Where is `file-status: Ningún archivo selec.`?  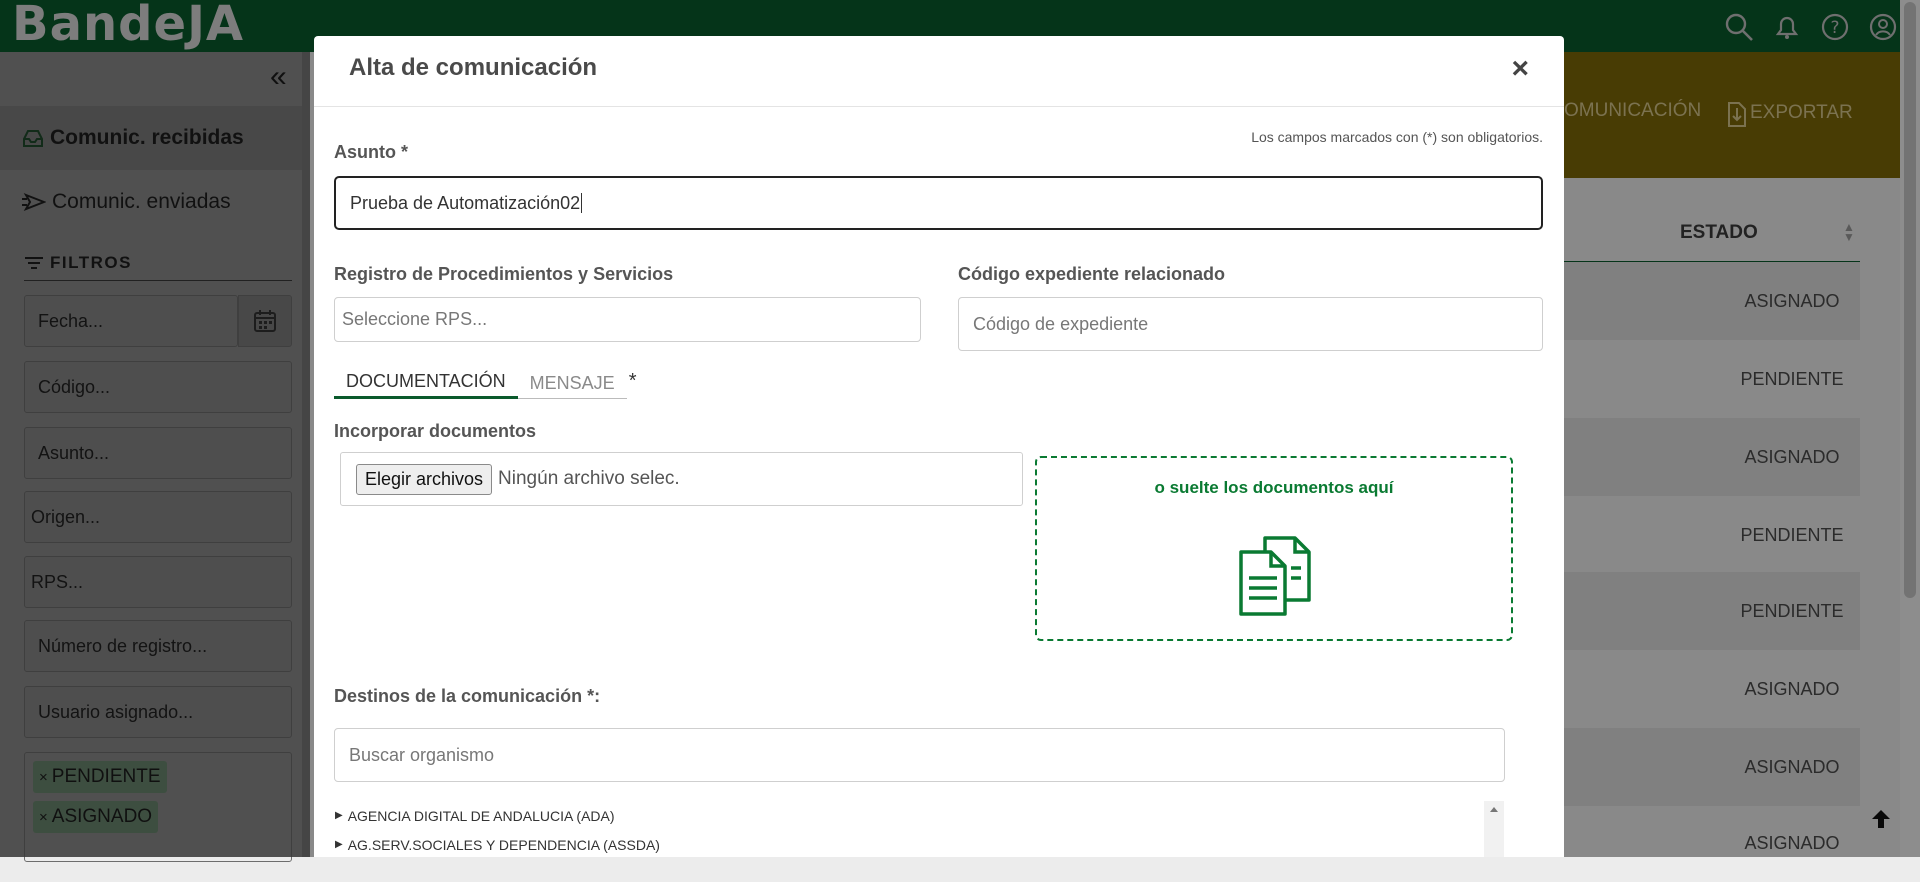
file-status: Ningún archivo selec. is located at coordinates (589, 478).